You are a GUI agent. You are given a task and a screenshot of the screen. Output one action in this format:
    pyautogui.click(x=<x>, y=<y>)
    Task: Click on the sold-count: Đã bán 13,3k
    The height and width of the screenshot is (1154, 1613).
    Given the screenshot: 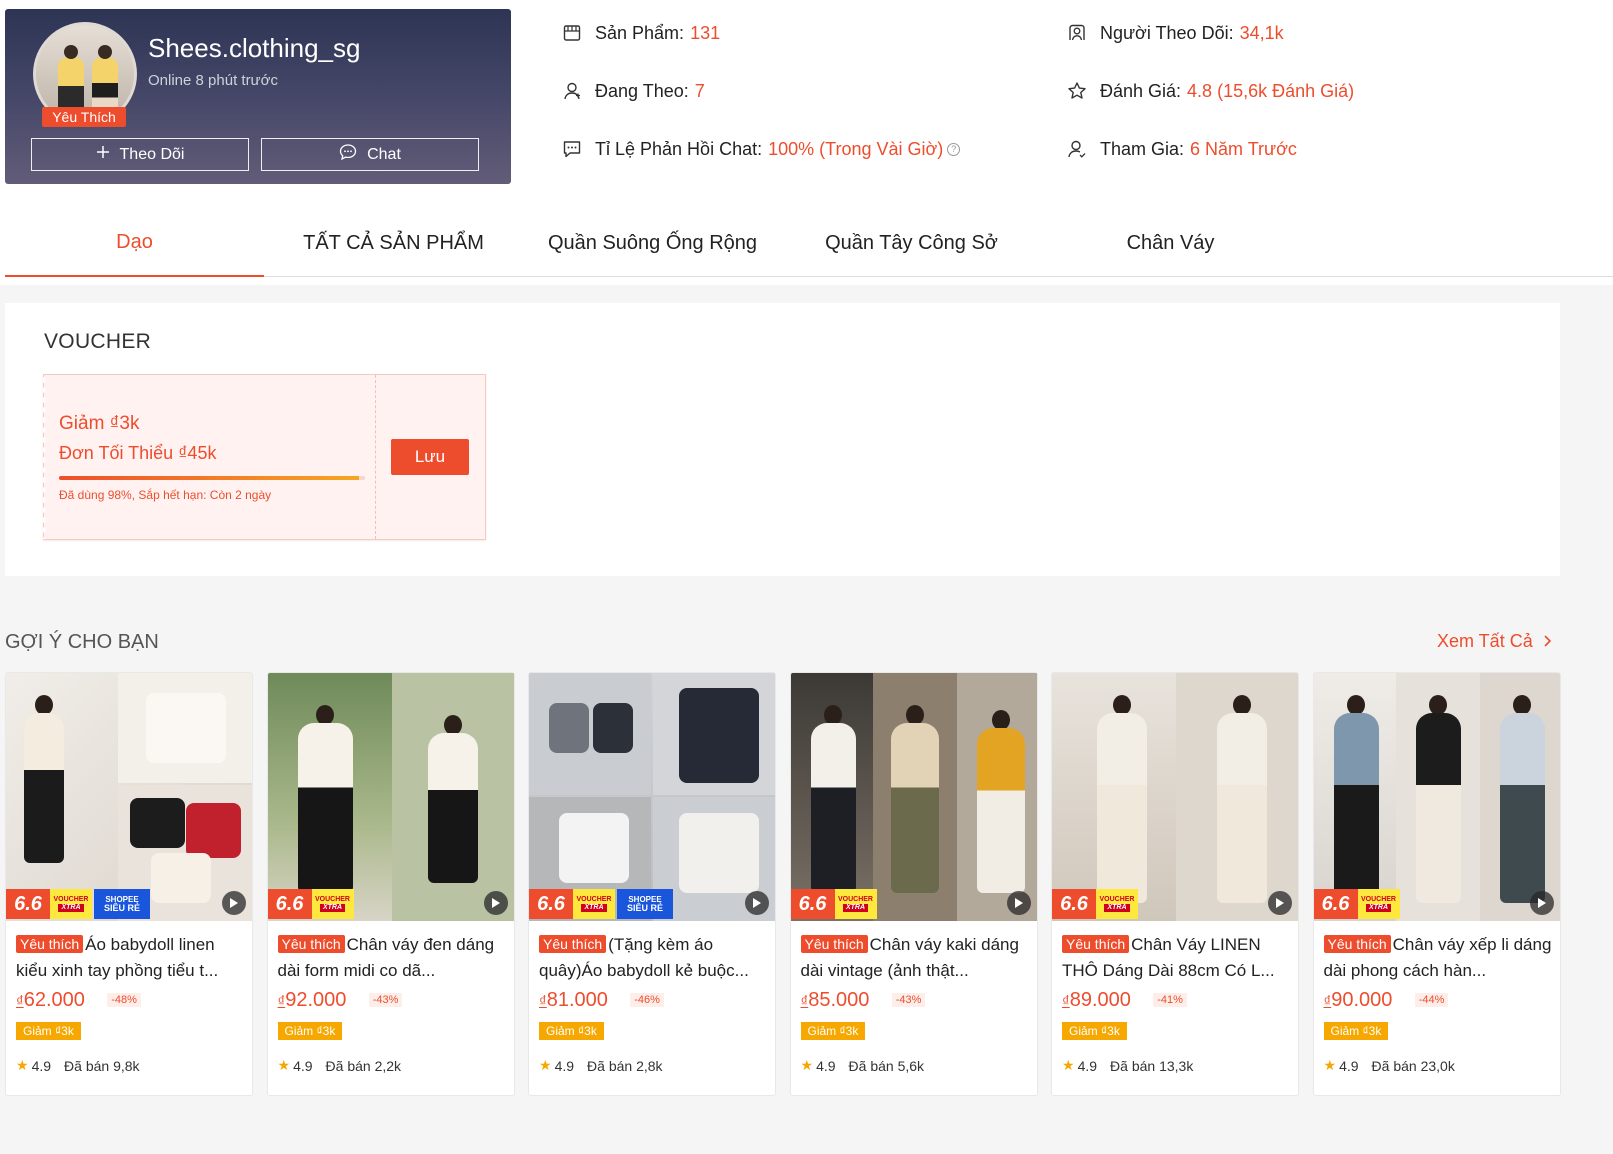 What is the action you would take?
    pyautogui.click(x=1152, y=1065)
    